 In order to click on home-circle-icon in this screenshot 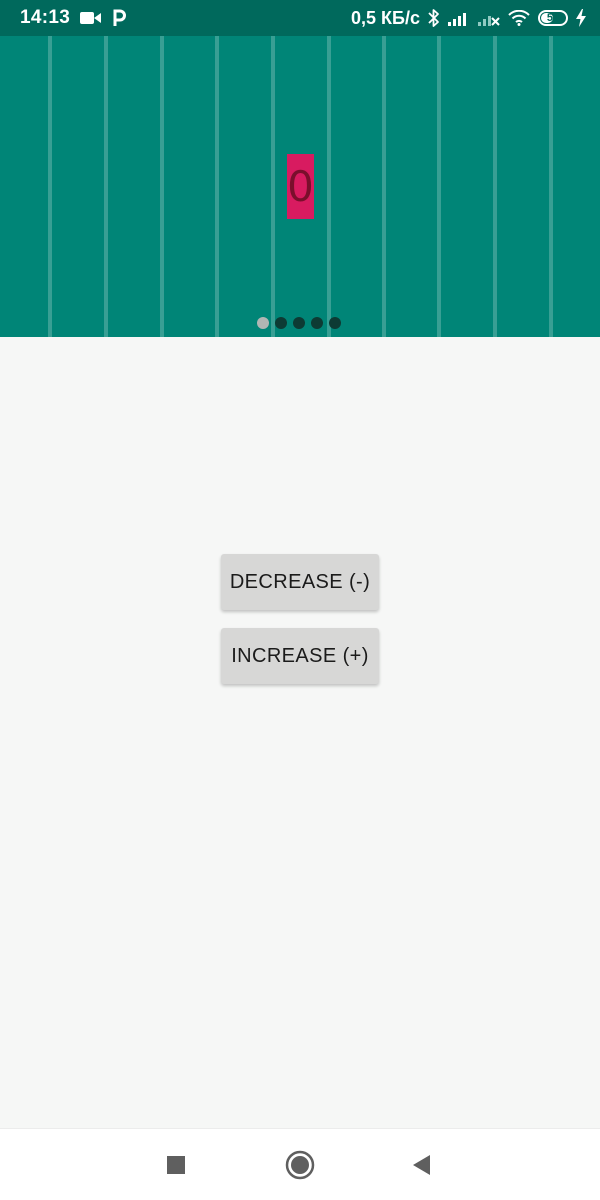, I will do `click(300, 1165)`.